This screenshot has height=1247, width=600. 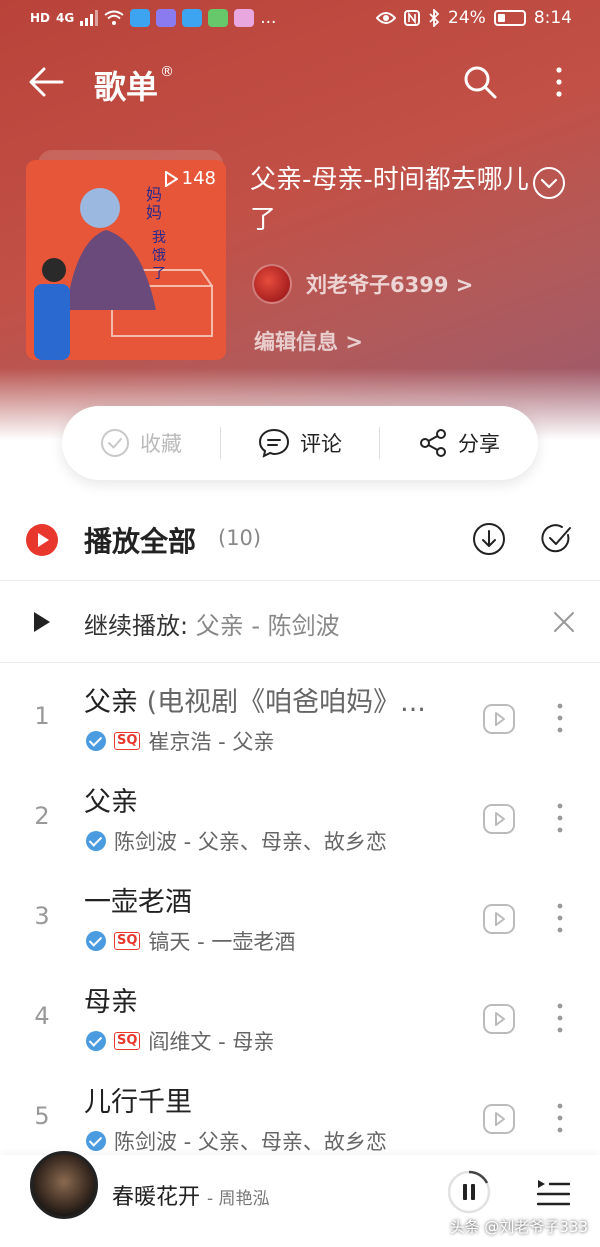 What do you see at coordinates (321, 444) in the screenshot?
I see `comment-label: 评论` at bounding box center [321, 444].